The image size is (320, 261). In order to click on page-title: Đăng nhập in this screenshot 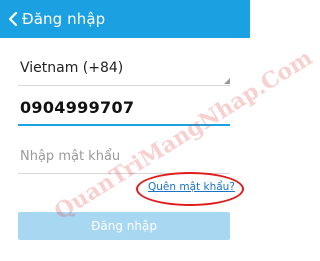, I will do `click(64, 19)`.